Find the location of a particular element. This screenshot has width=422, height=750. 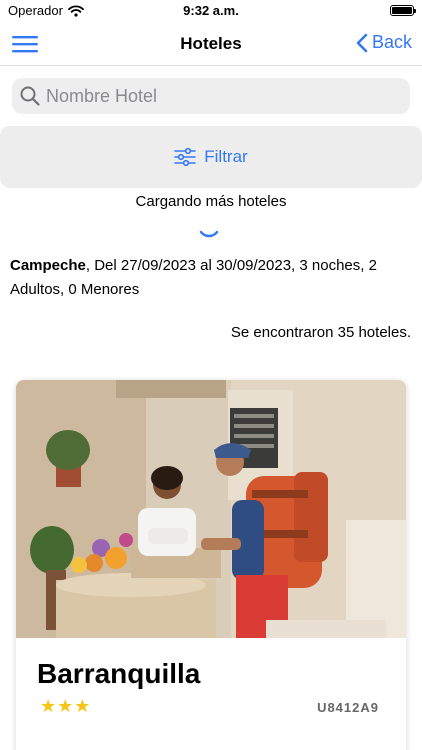

navigation-bar: Hoteles Back is located at coordinates (211, 44).